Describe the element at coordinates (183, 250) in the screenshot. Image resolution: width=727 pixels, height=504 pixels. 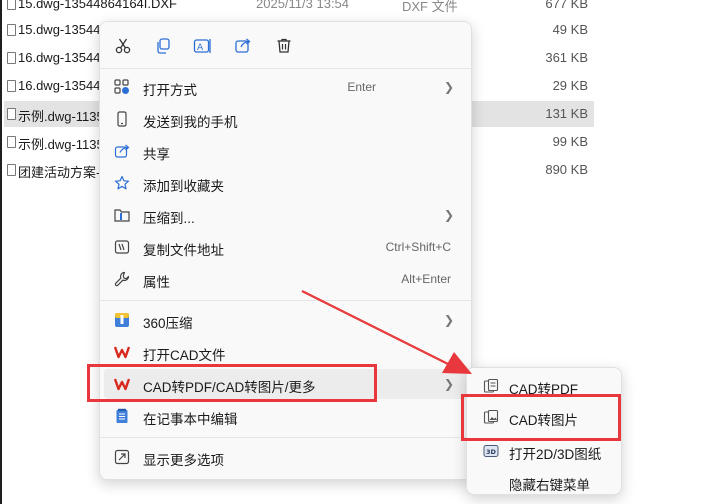
I see `menu-item-label: 复制文件地址` at that location.